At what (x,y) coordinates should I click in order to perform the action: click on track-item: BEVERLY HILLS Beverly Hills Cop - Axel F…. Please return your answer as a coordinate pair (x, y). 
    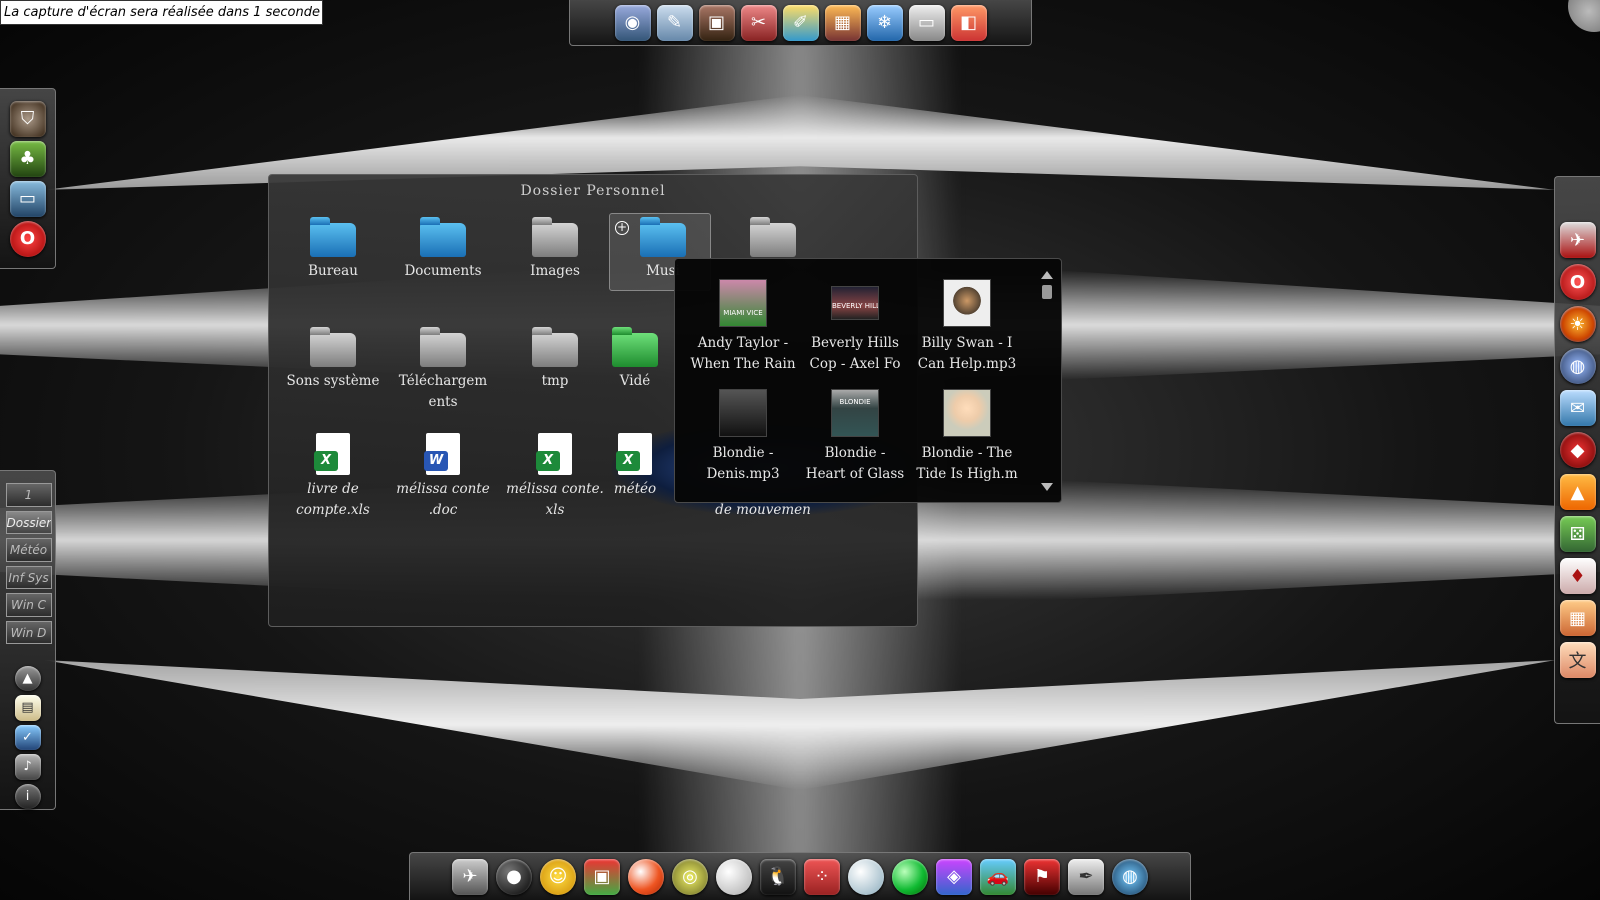
    Looking at the image, I should click on (855, 327).